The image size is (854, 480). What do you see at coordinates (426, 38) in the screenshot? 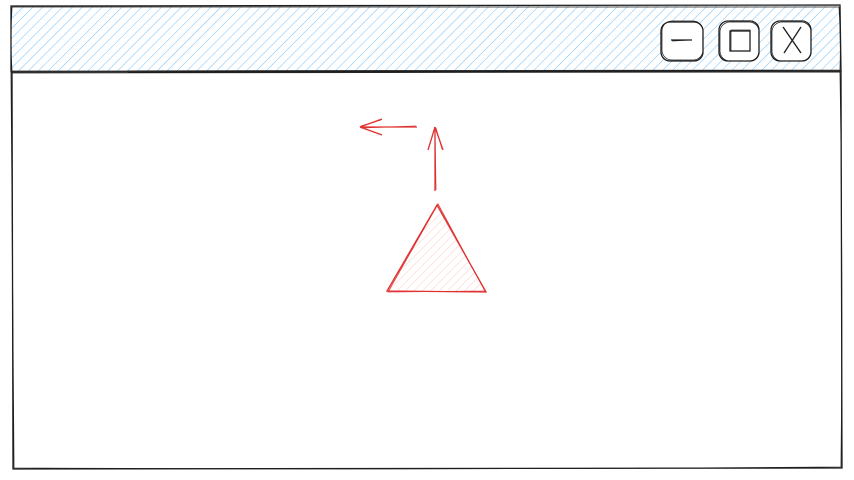
I see `window-titlebar` at bounding box center [426, 38].